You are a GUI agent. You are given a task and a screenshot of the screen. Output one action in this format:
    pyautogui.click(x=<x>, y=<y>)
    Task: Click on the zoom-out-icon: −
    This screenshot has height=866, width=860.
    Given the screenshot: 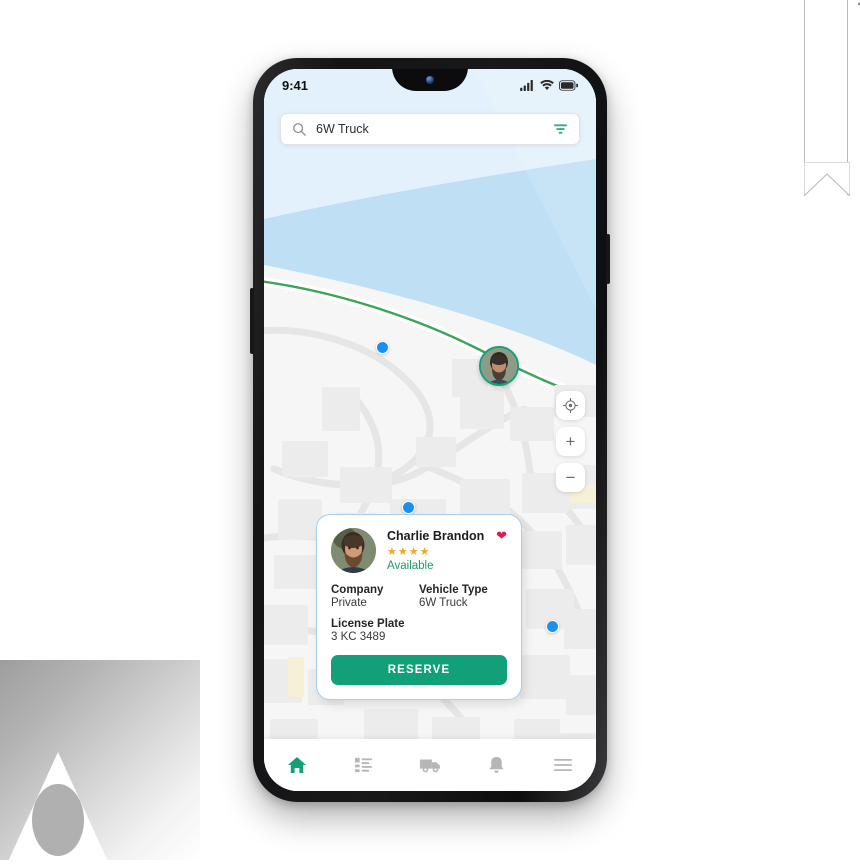 What is the action you would take?
    pyautogui.click(x=570, y=477)
    